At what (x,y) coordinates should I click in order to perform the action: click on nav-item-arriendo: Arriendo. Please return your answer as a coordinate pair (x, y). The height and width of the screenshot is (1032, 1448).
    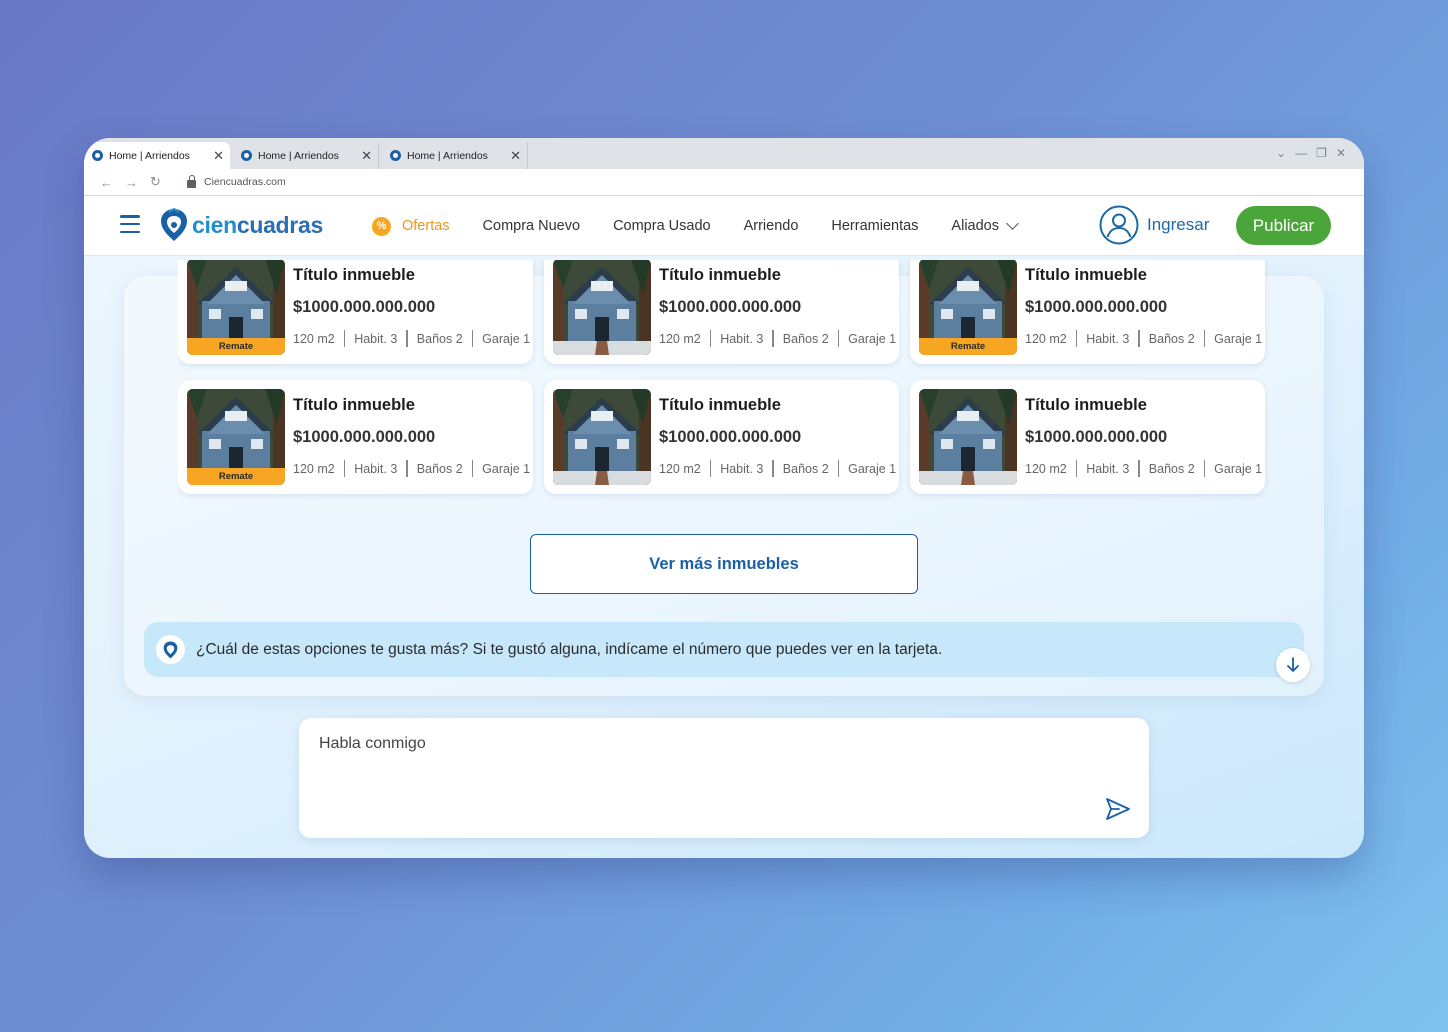
    Looking at the image, I should click on (771, 226).